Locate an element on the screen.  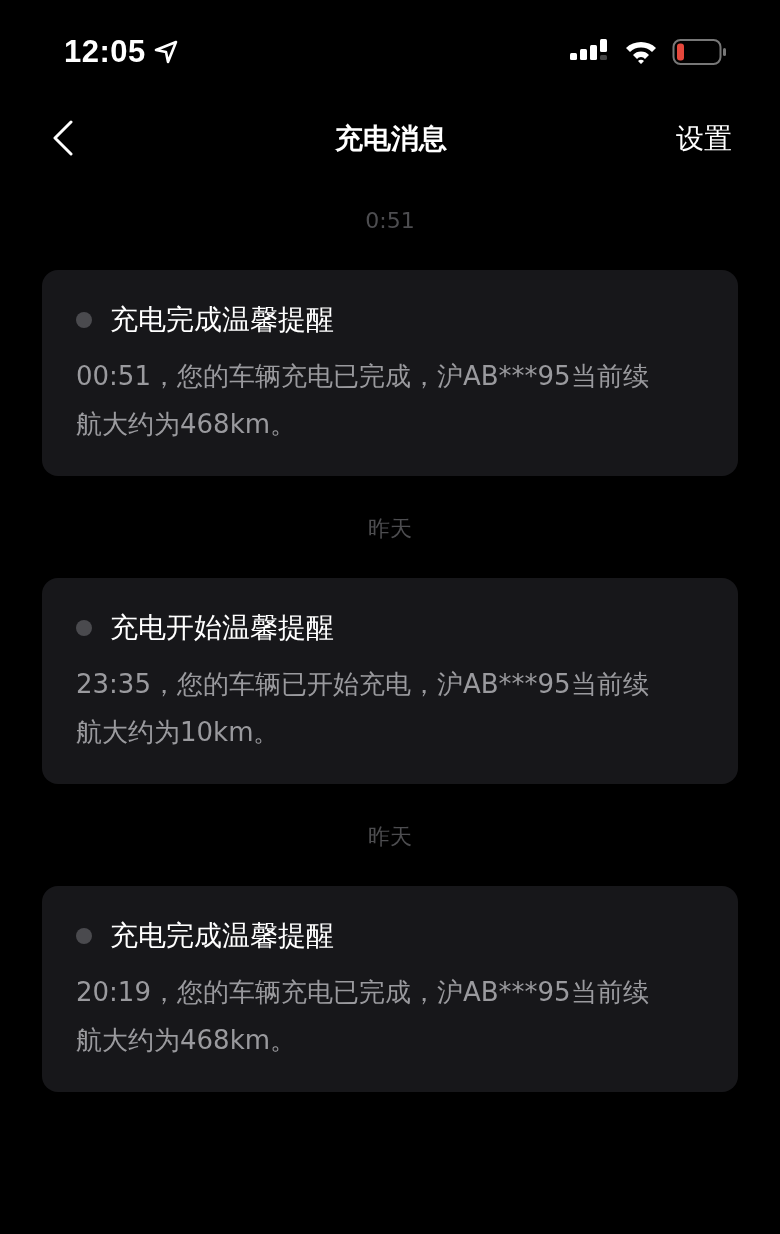
status-time: 12:05 is located at coordinates (105, 52).